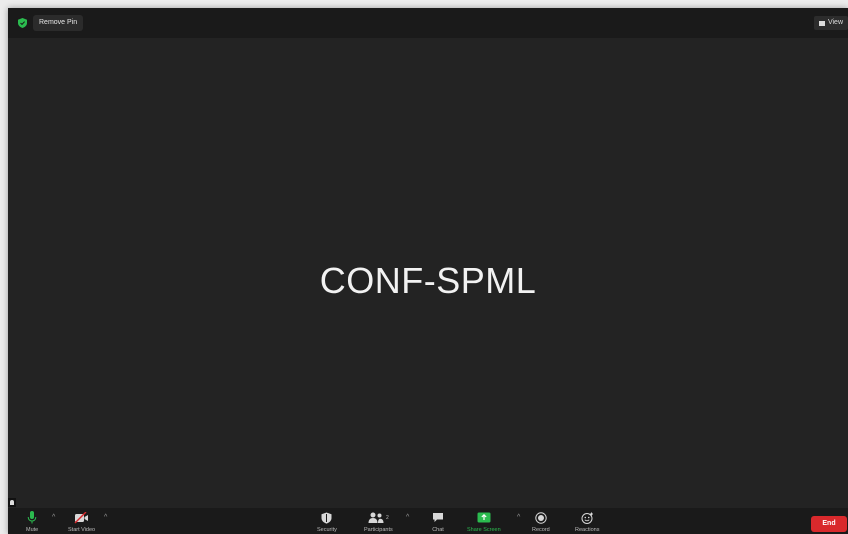  I want to click on participants-count: 2, so click(387, 517).